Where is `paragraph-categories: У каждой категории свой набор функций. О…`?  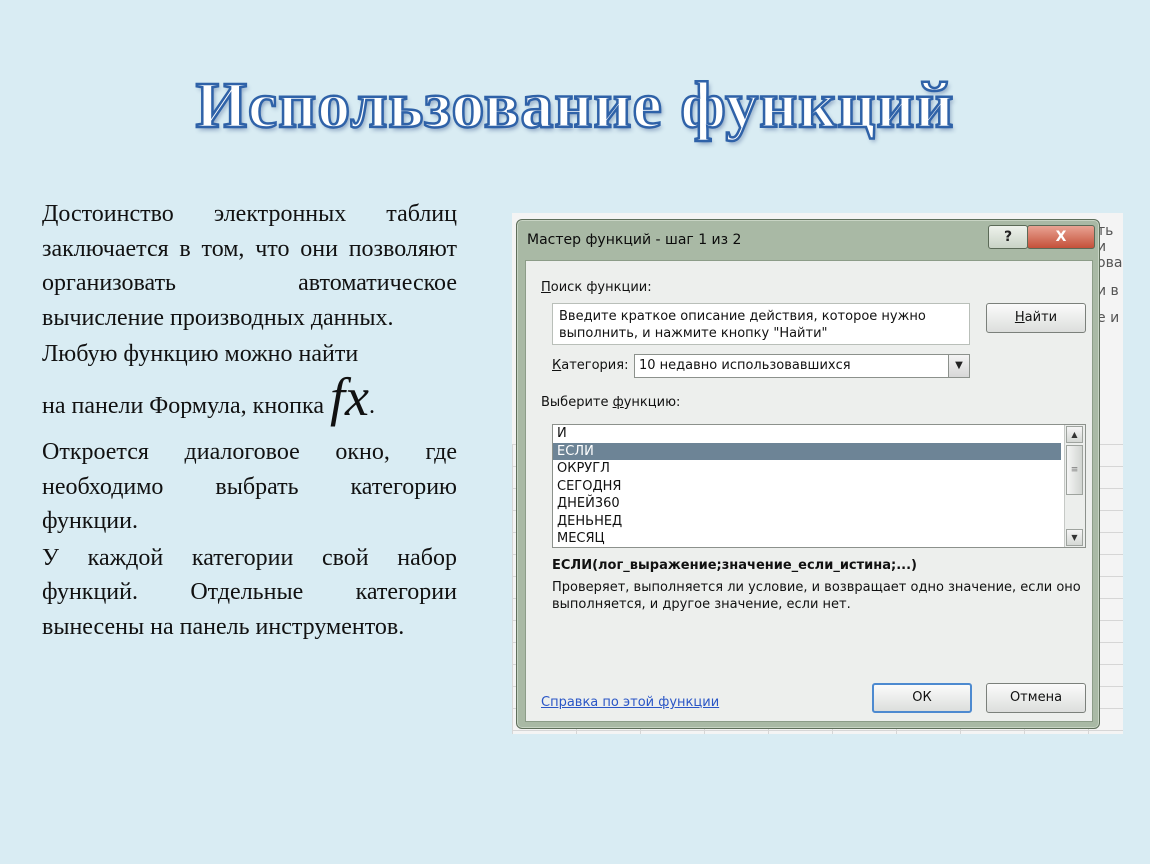 paragraph-categories: У каждой категории свой набор функций. О… is located at coordinates (249, 592).